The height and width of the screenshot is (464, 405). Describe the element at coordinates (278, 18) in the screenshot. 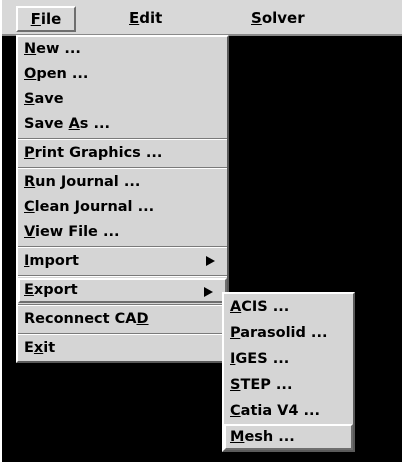

I see `menu-solver: Solver` at that location.